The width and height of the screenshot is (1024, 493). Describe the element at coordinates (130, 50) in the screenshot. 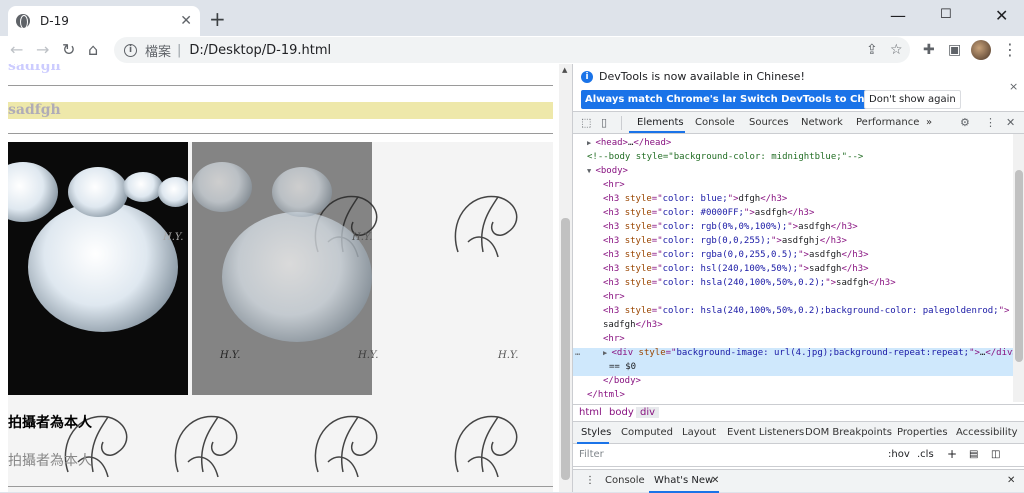

I see `site-info-icon: i` at that location.